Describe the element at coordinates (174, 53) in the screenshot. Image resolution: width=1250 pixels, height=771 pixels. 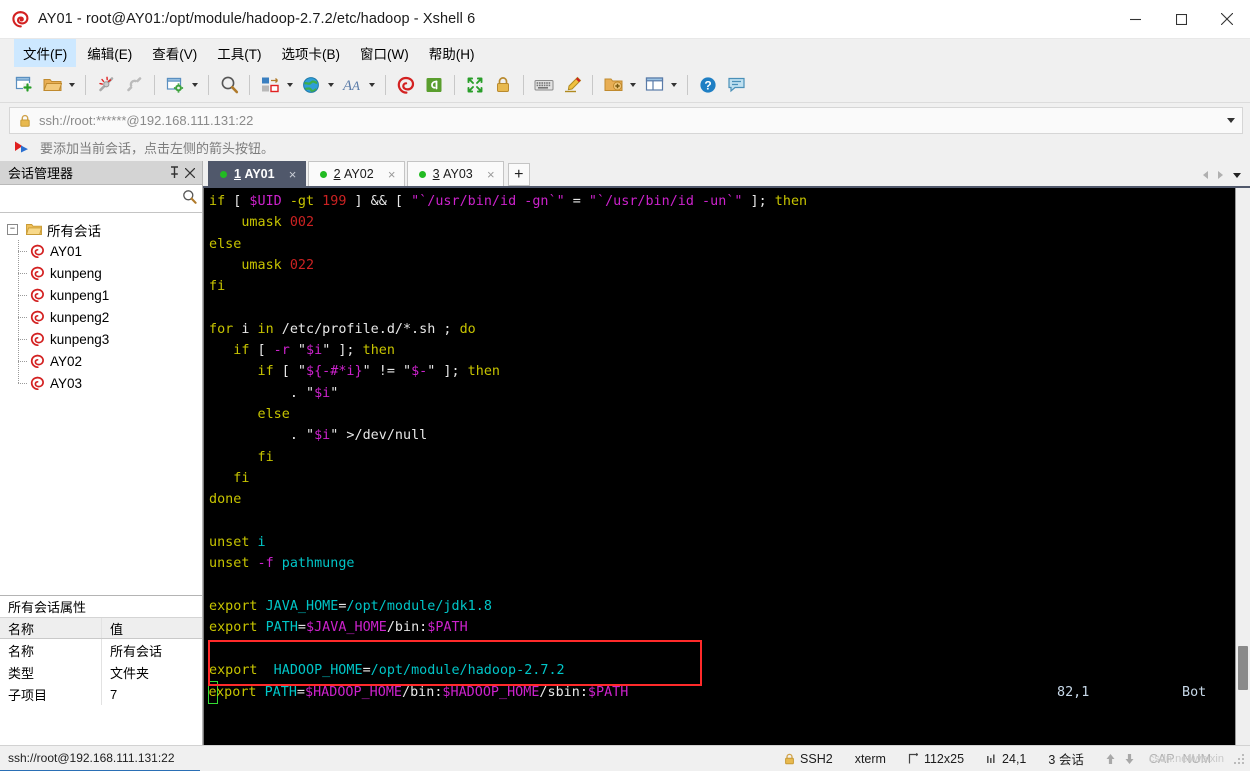
I see `menu-view: 查看(V)` at that location.